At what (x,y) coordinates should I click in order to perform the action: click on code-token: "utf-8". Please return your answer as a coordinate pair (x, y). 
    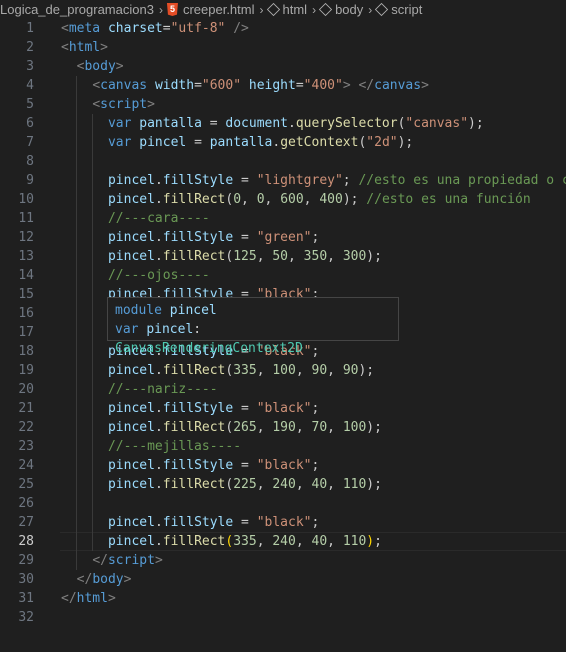
    Looking at the image, I should click on (198, 28).